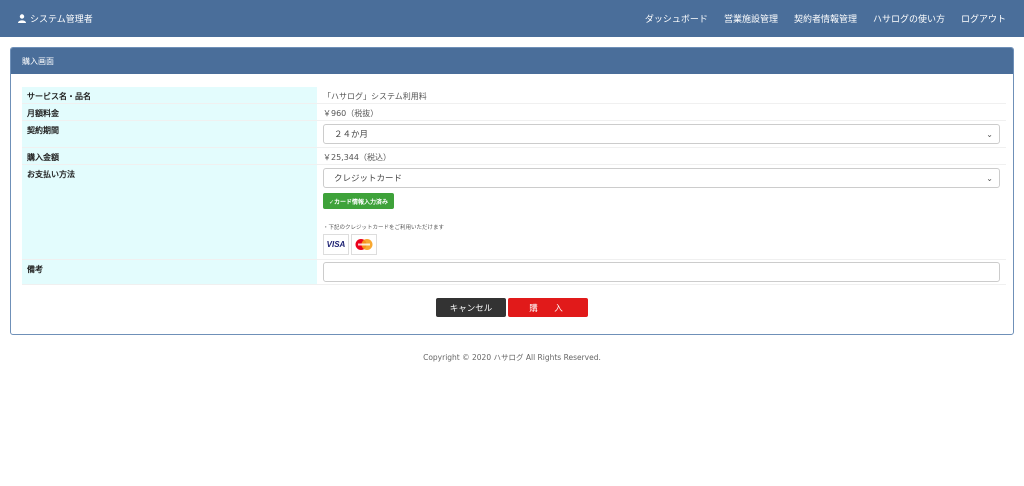 Image resolution: width=1024 pixels, height=486 pixels. What do you see at coordinates (61, 20) in the screenshot?
I see `user-name: システム管理者` at bounding box center [61, 20].